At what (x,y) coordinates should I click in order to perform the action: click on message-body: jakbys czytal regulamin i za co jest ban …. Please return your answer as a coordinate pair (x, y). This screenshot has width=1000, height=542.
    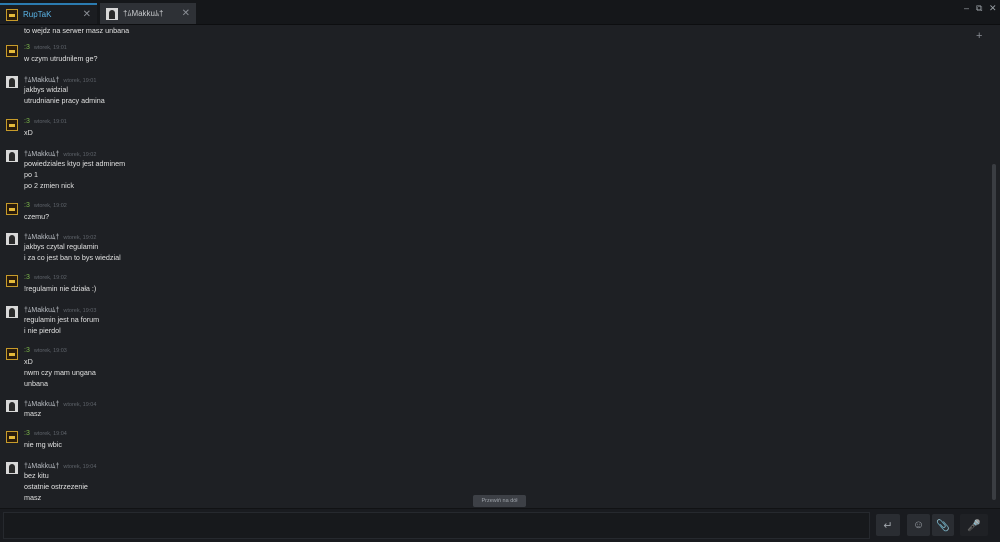
    Looking at the image, I should click on (72, 252).